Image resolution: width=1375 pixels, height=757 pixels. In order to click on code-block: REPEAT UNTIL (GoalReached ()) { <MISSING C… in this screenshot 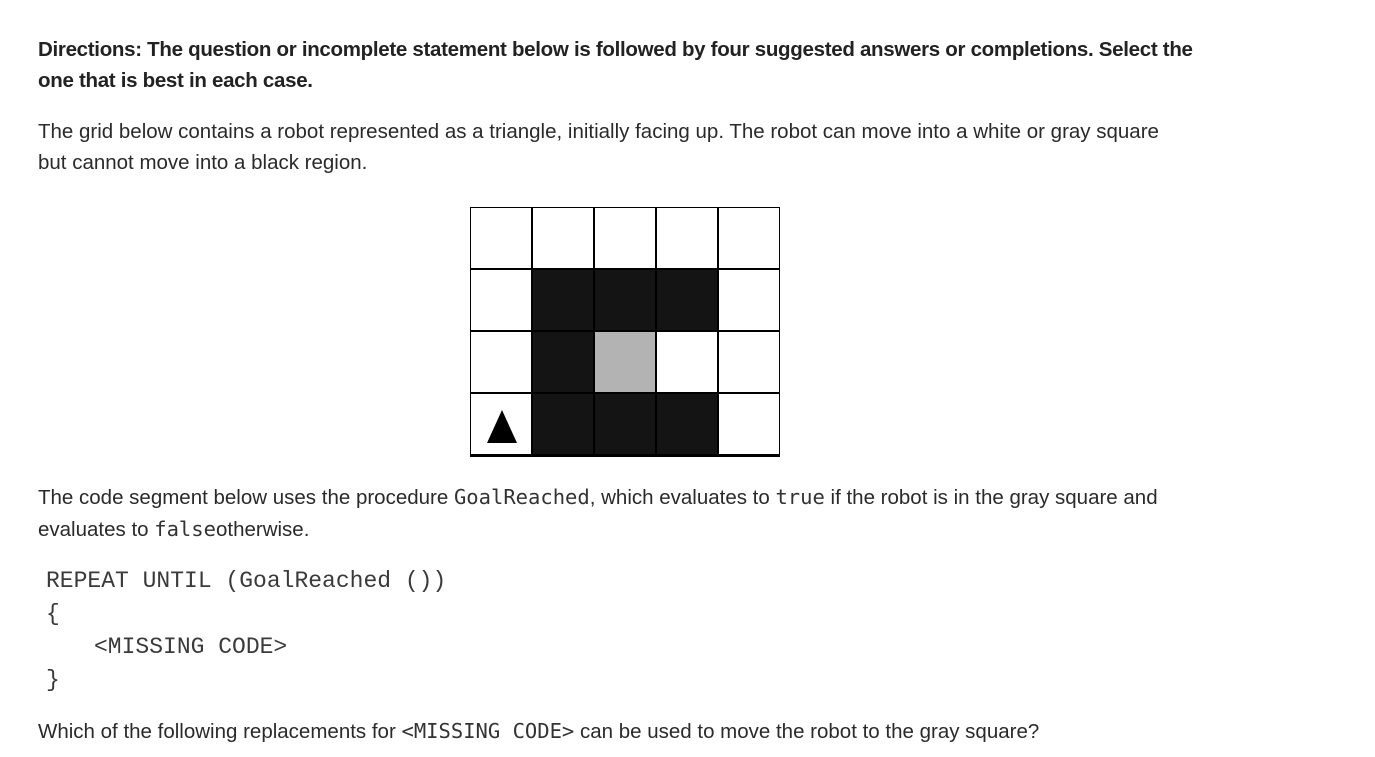, I will do `click(246, 631)`.